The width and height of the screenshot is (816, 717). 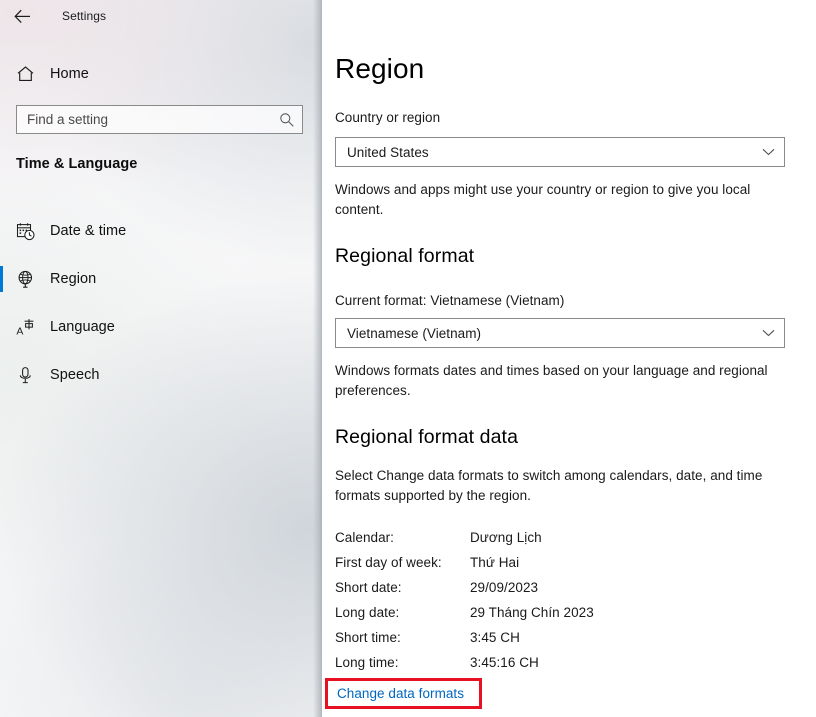 I want to click on table-cell-value: 3:45 CH, so click(x=495, y=637).